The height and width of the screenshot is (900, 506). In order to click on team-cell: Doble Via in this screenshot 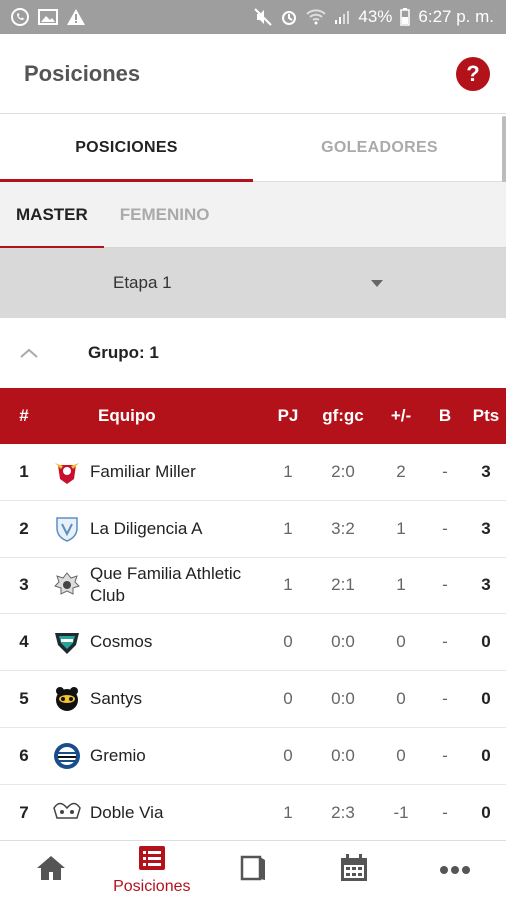, I will do `click(158, 813)`.